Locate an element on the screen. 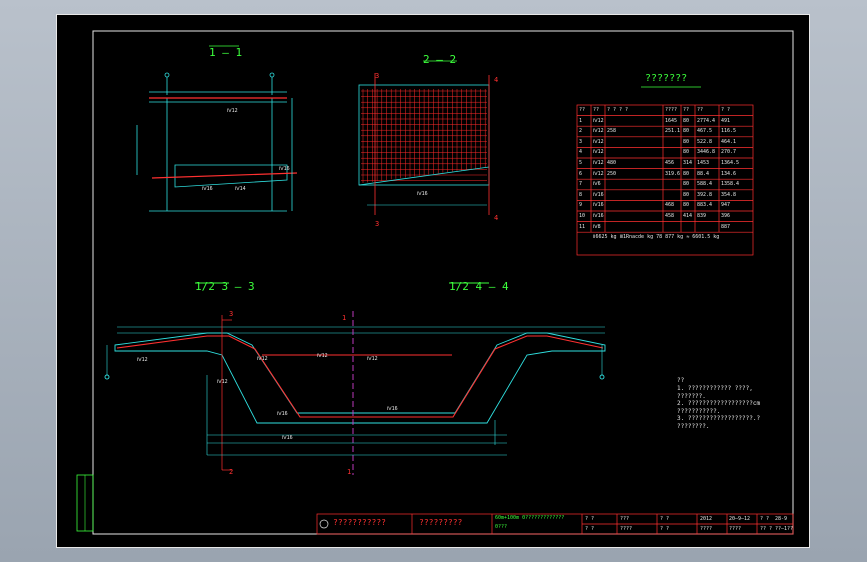 The height and width of the screenshot is (562, 867). marker-3-cross: 3 is located at coordinates (231, 314).